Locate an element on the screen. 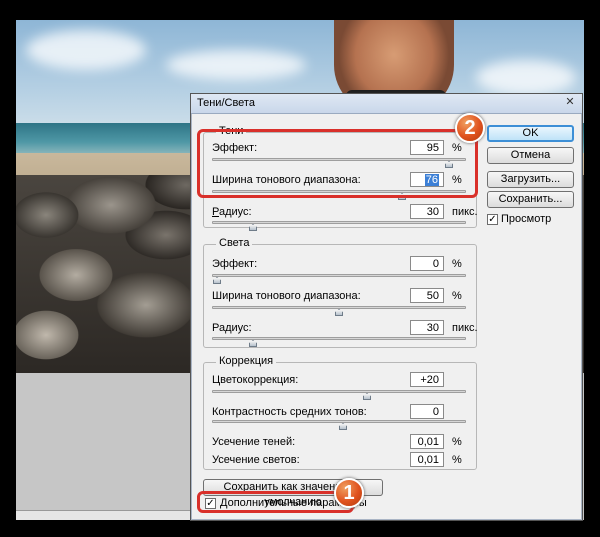  clip-shadows-unit: % is located at coordinates (457, 442).